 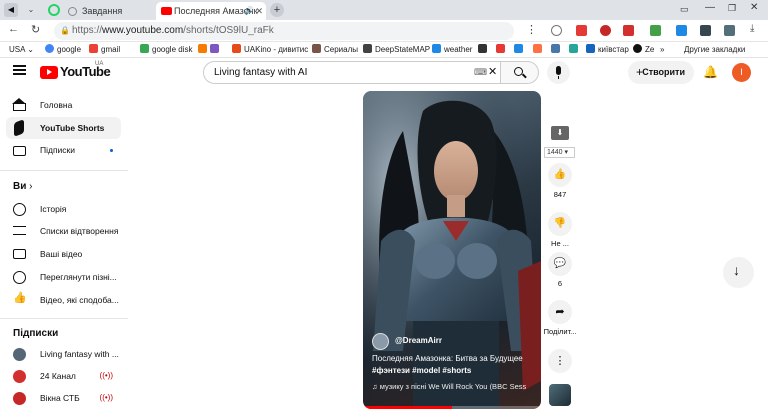 I want to click on bookmark-ze: Ze, so click(x=643, y=49).